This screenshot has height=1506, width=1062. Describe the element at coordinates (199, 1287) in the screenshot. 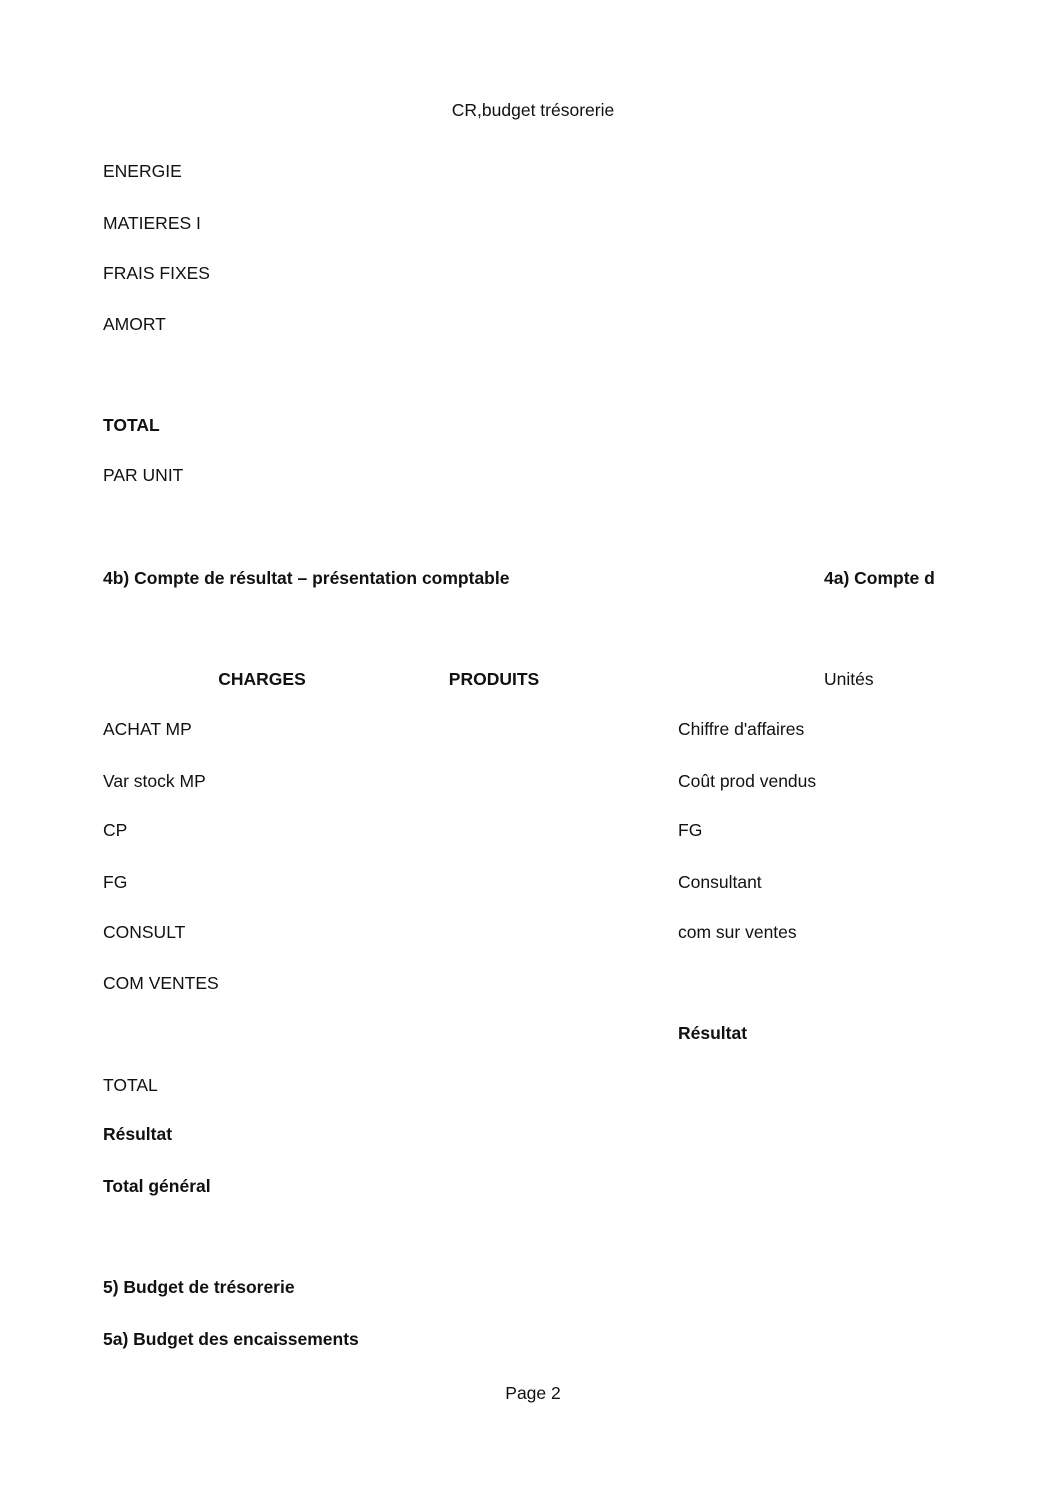

I see `section-5-heading: 5) Budget de trésorerie` at that location.